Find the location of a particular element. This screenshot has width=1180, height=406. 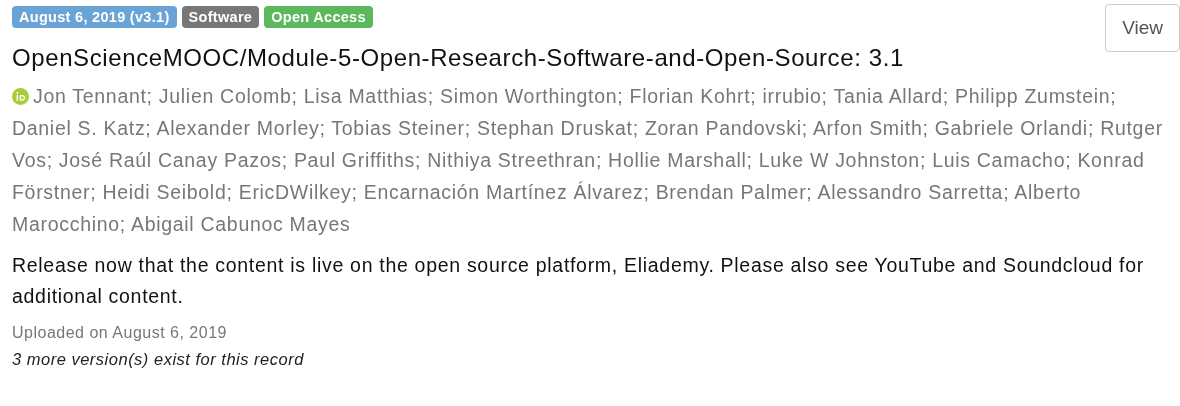

label-badge: August 6, 2019 (v3.1) is located at coordinates (94, 17).